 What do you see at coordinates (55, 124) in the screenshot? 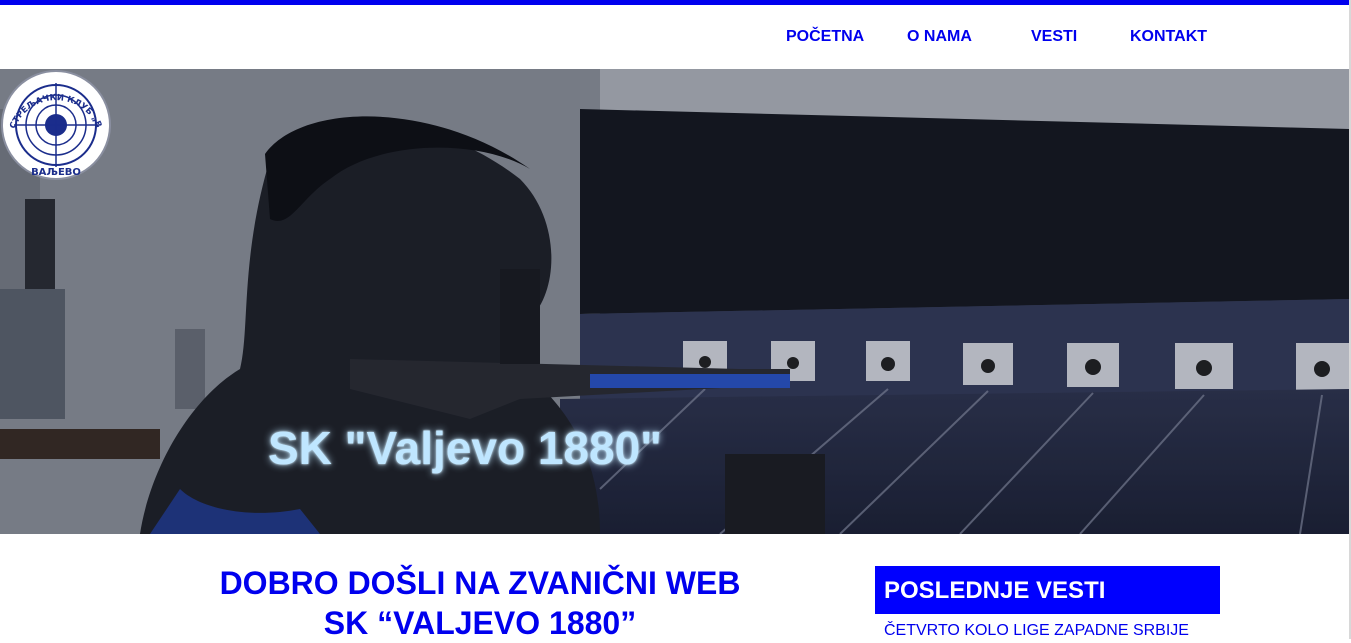
I see `club-logo: СТРЕЉАЧКИ КЛУБ „ВАЉЕВО 1880" ВАЉЕВО` at bounding box center [55, 124].